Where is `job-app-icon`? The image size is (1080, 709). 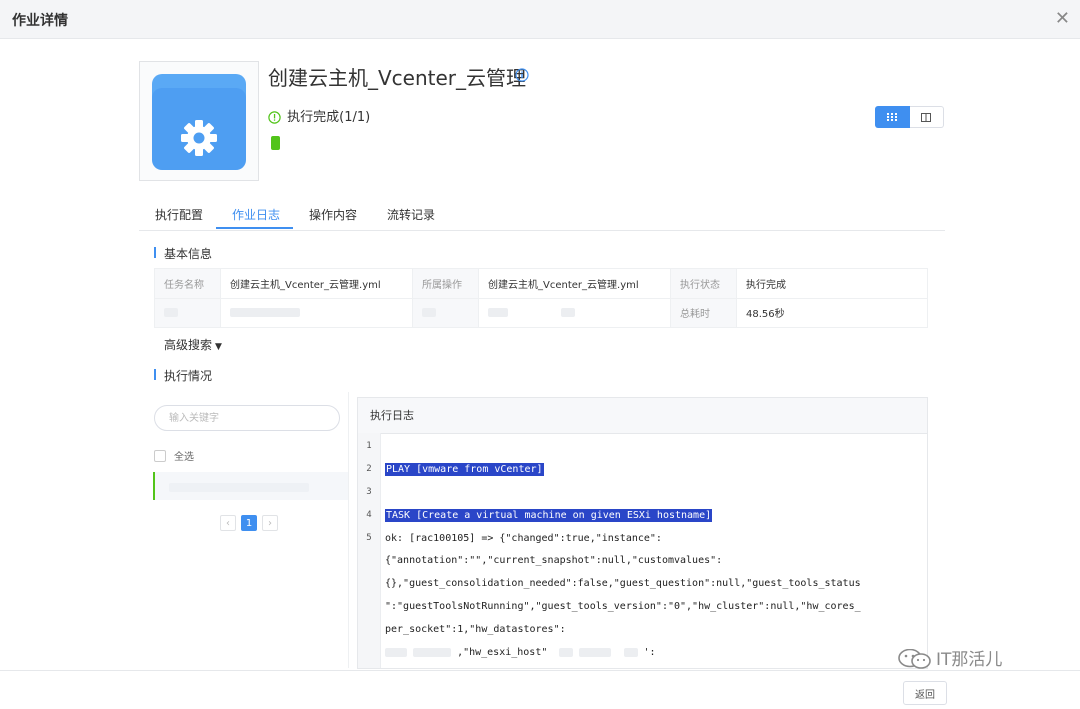
job-app-icon is located at coordinates (199, 121).